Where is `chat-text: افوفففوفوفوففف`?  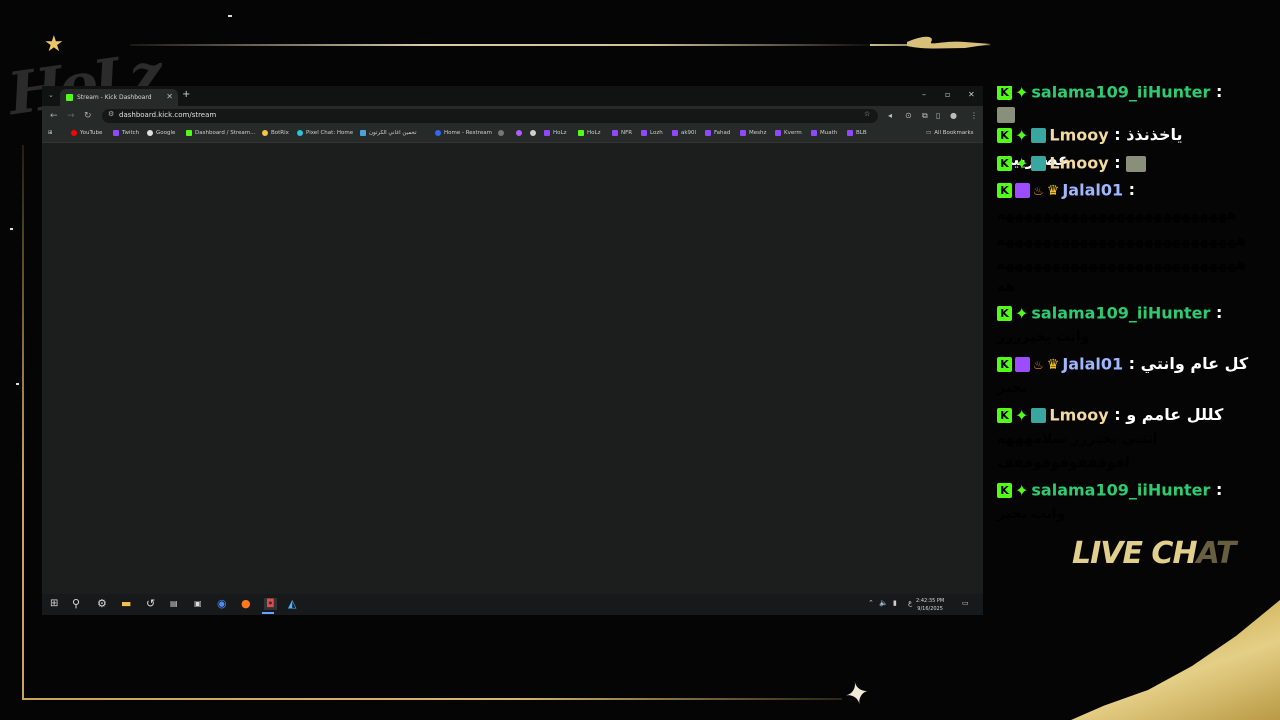
chat-text: افوفففوفوفوففف is located at coordinates (1063, 463).